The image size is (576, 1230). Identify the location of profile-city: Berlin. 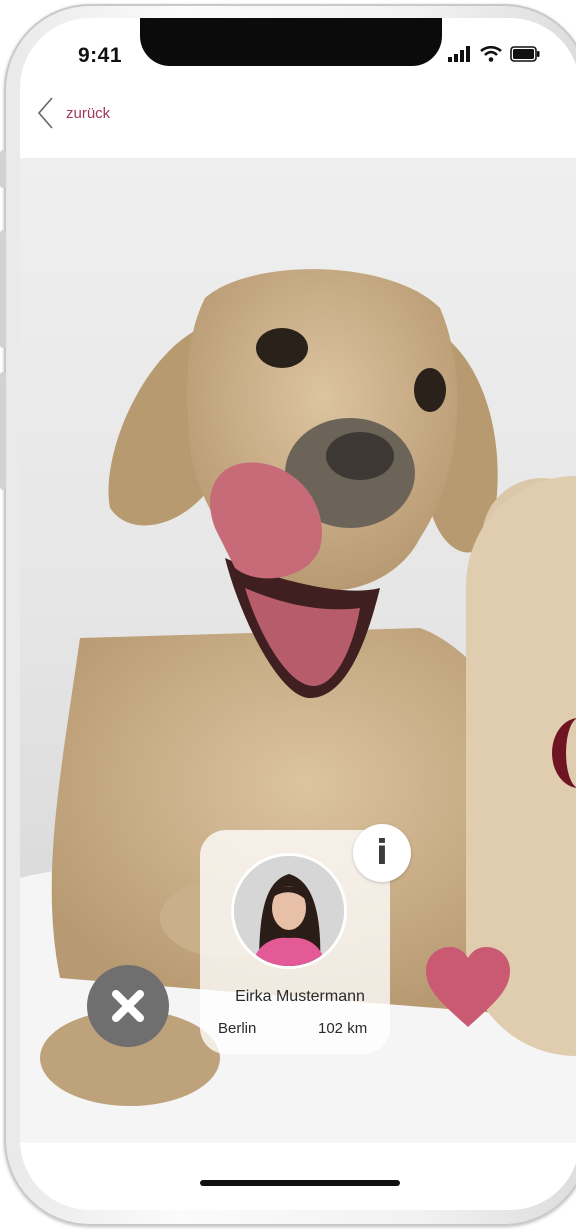
(237, 1028).